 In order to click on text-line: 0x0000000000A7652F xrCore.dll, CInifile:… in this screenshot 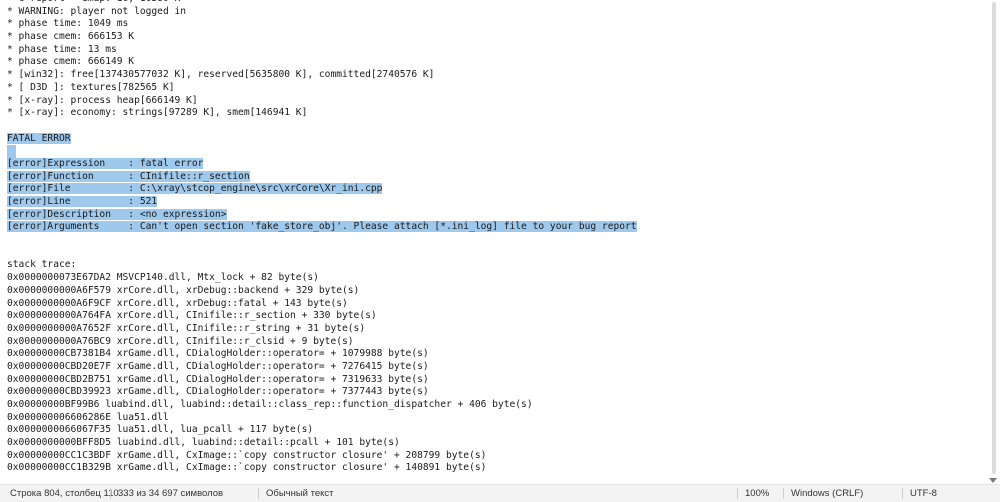, I will do `click(322, 329)`.